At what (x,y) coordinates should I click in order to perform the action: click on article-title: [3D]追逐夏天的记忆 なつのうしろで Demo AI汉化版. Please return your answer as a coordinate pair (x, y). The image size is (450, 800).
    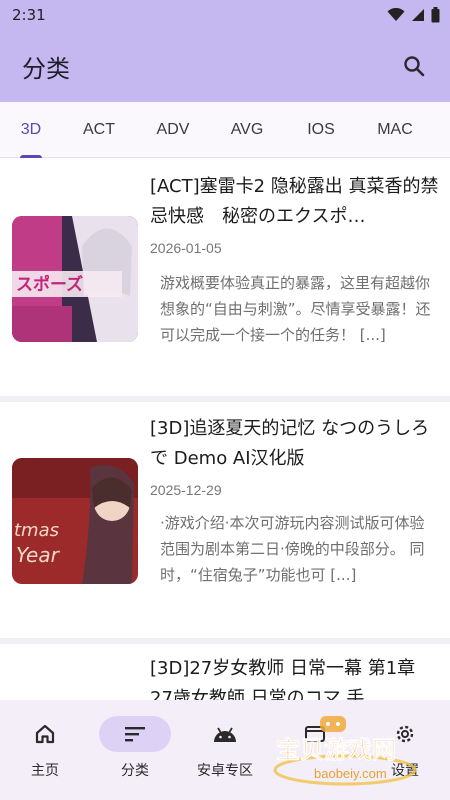
    Looking at the image, I should click on (295, 444).